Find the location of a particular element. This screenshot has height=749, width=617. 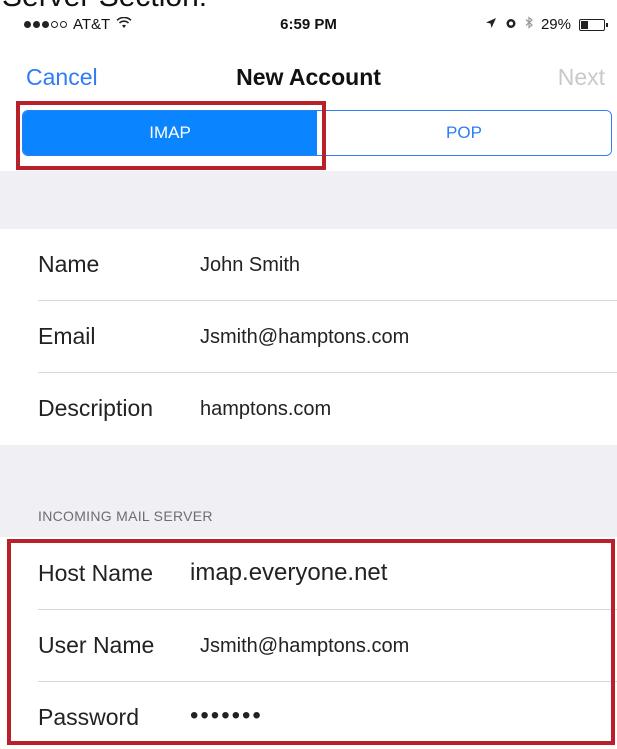

description-field: hamptons.com is located at coordinates (265, 409).